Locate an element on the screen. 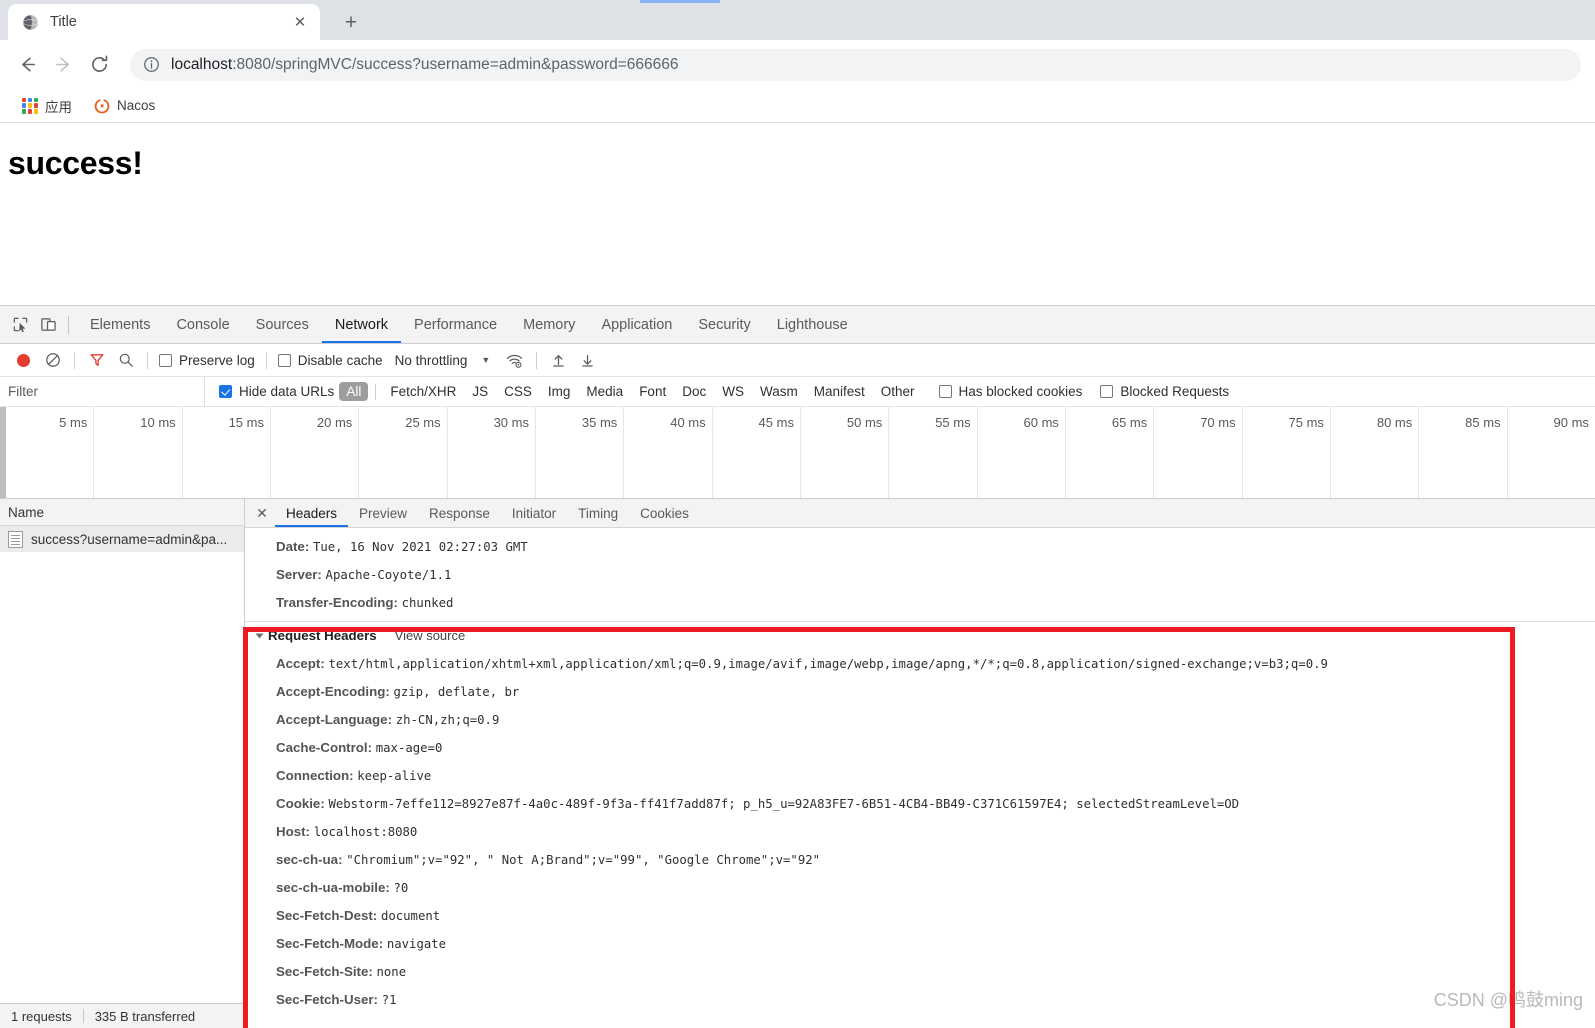 The height and width of the screenshot is (1028, 1595). tick-label: 45 ms is located at coordinates (776, 422).